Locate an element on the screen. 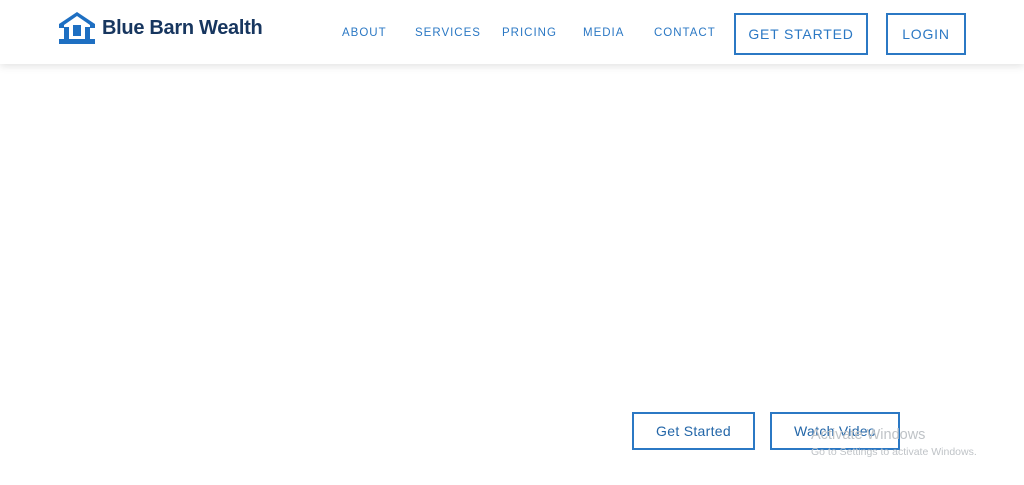 This screenshot has width=1024, height=485. nav-link-about: ABOUT is located at coordinates (364, 33).